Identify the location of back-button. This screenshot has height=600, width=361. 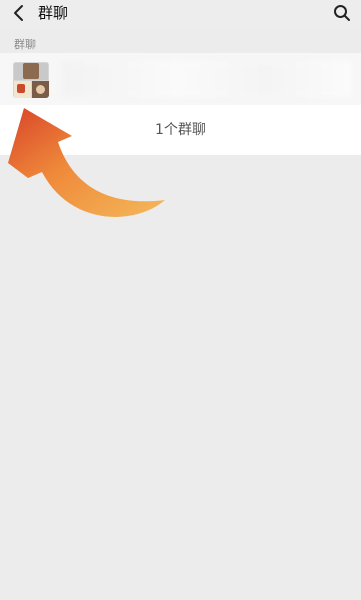
(19, 13).